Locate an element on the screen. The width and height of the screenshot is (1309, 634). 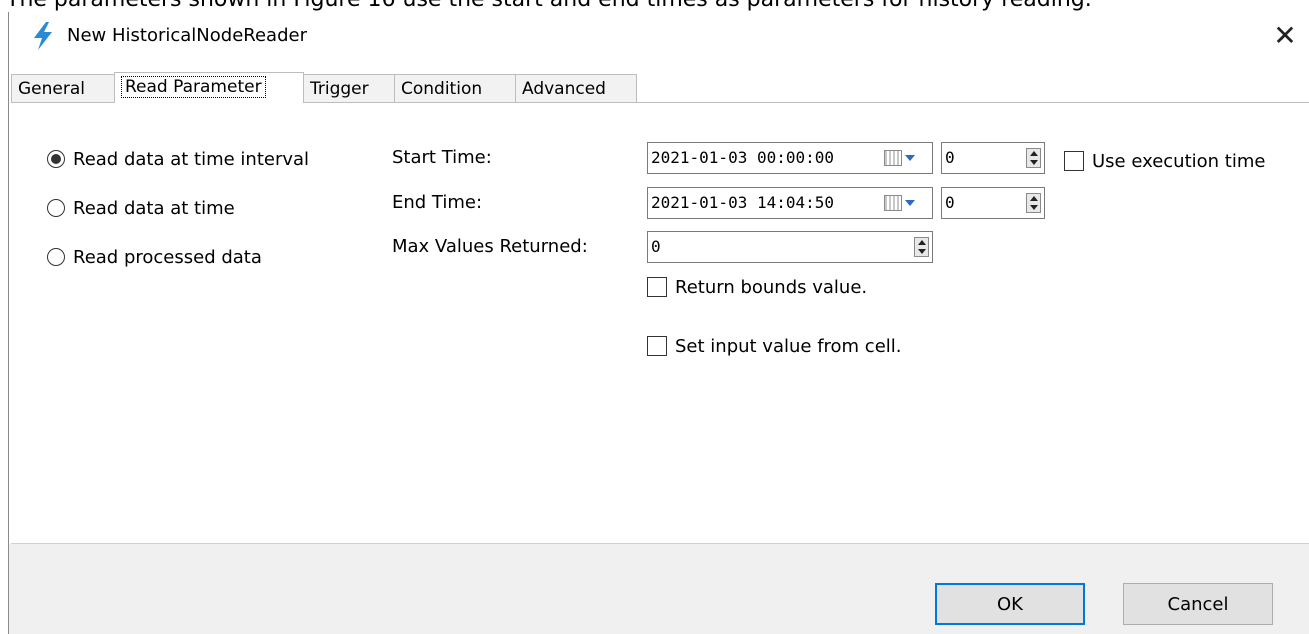
return-bounds-checkbox: Return bounds value. is located at coordinates (757, 287).